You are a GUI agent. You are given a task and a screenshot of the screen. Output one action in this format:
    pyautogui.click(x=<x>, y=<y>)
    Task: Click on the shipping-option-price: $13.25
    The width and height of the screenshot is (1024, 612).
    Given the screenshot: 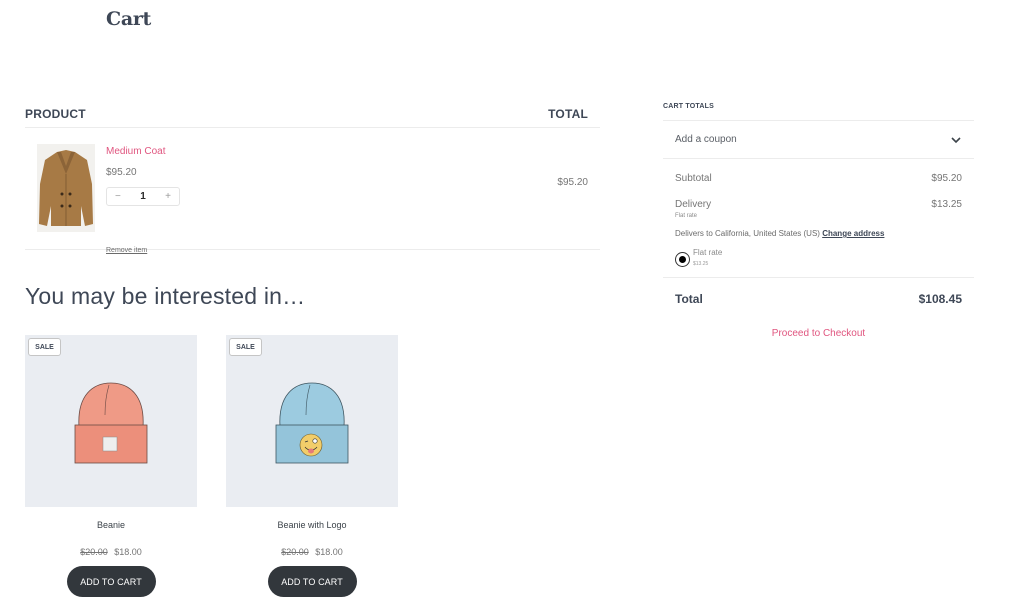 What is the action you would take?
    pyautogui.click(x=701, y=264)
    